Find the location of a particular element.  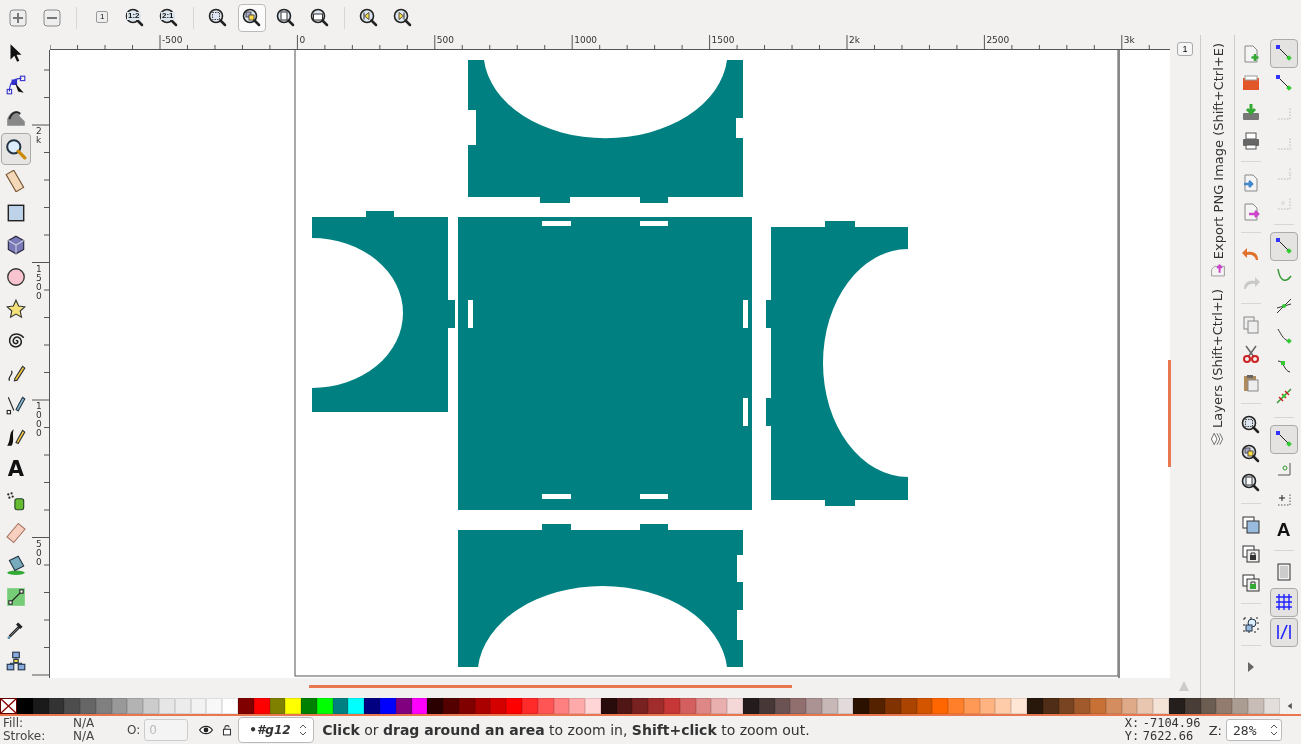

snap-toggle: A is located at coordinates (1283, 529).